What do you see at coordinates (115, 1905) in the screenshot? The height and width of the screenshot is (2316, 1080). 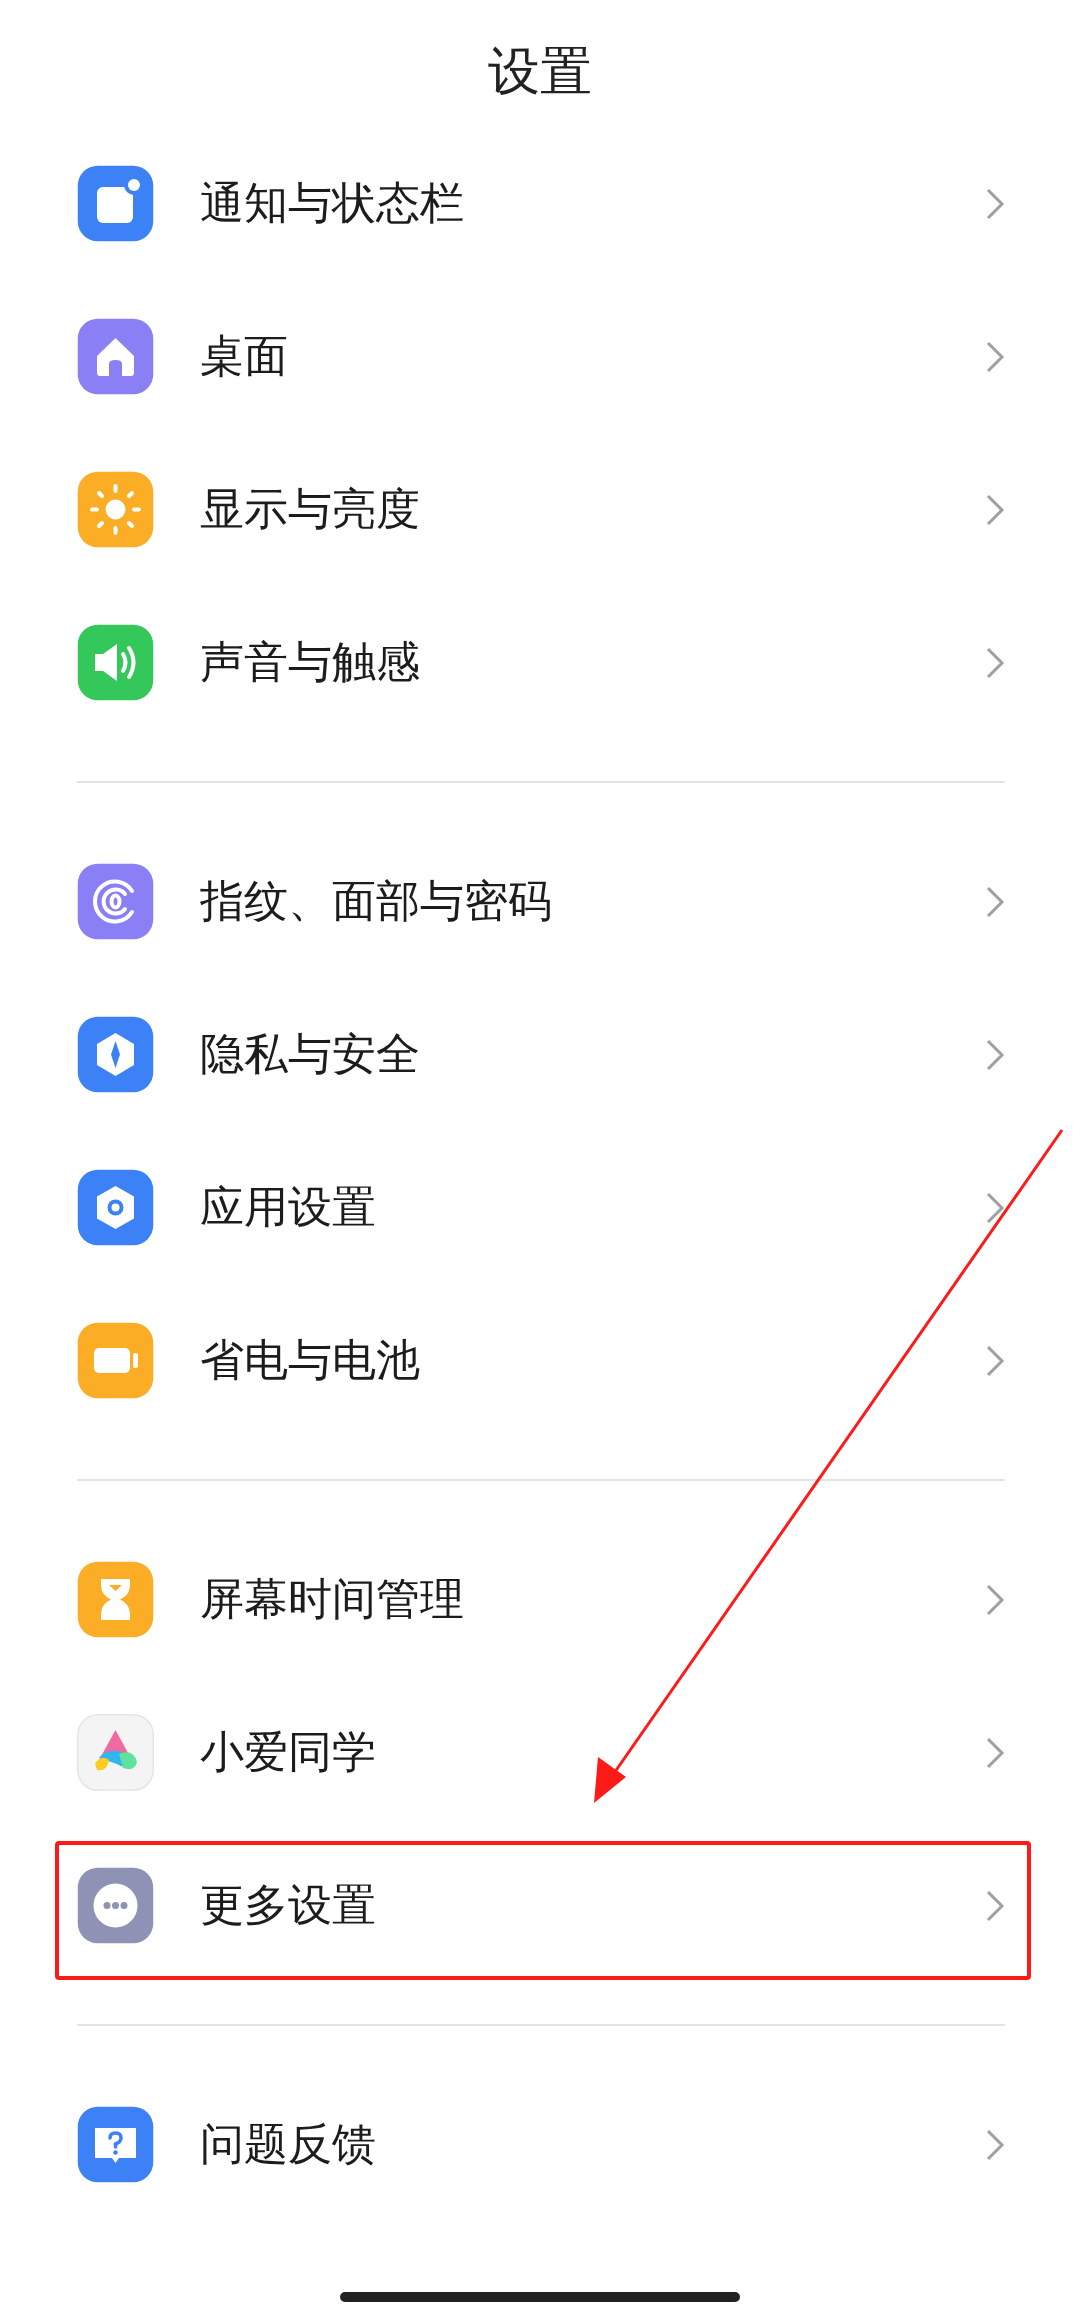 I see `more-icon` at bounding box center [115, 1905].